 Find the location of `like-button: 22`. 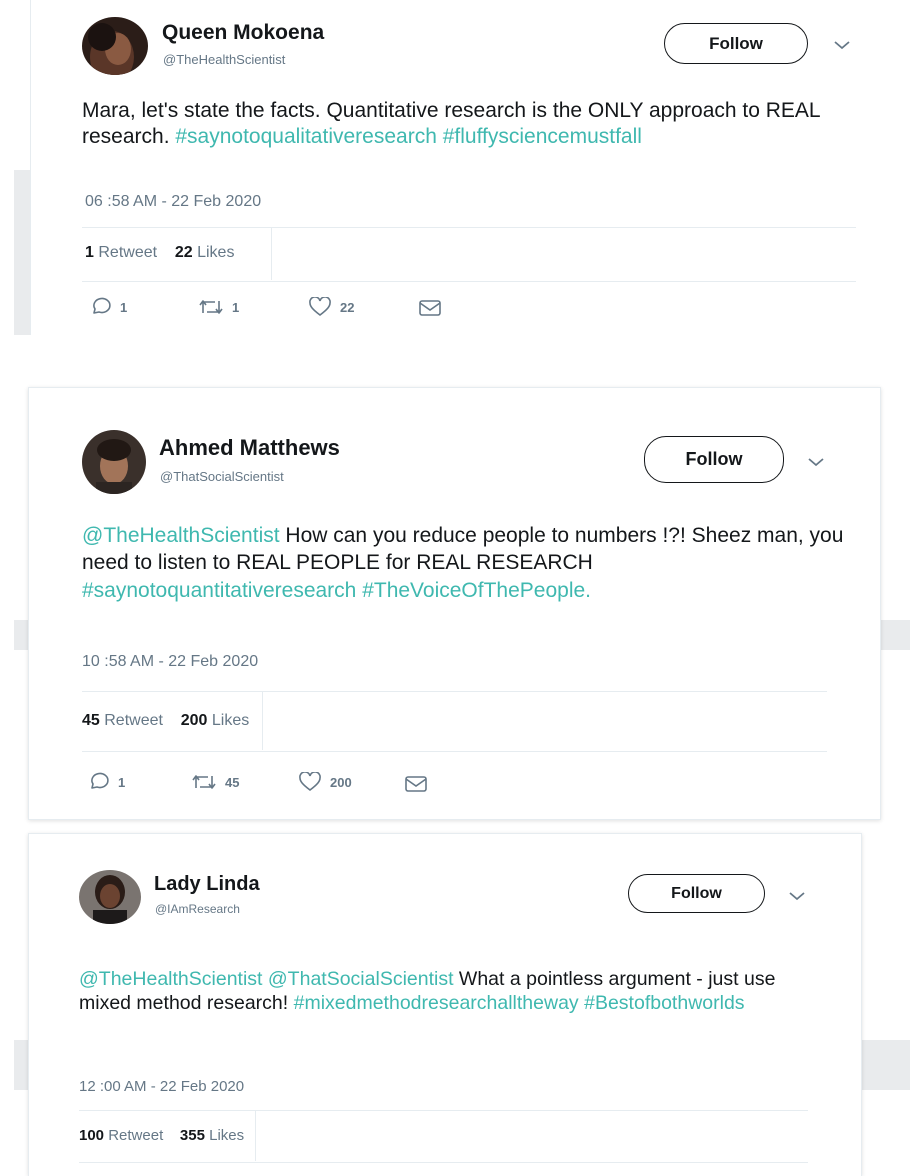

like-button: 22 is located at coordinates (331, 307).